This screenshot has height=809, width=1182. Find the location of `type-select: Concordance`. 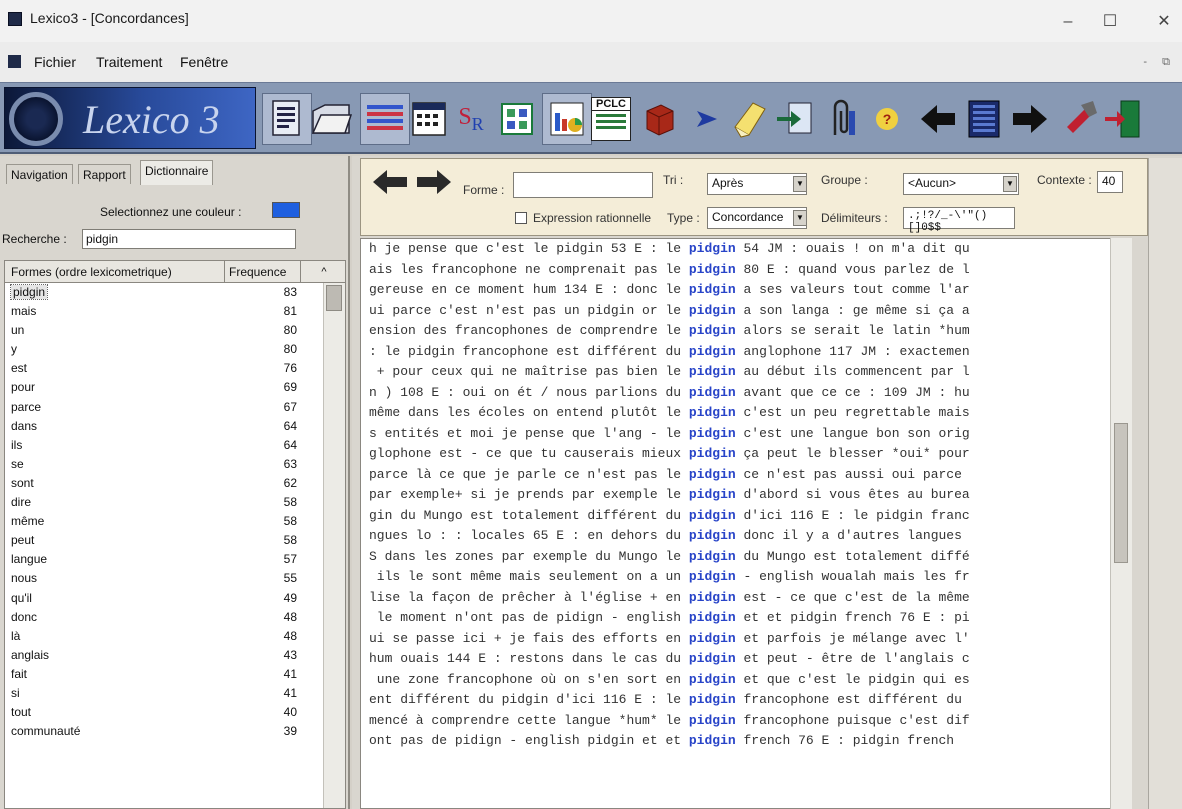

type-select: Concordance is located at coordinates (757, 218).